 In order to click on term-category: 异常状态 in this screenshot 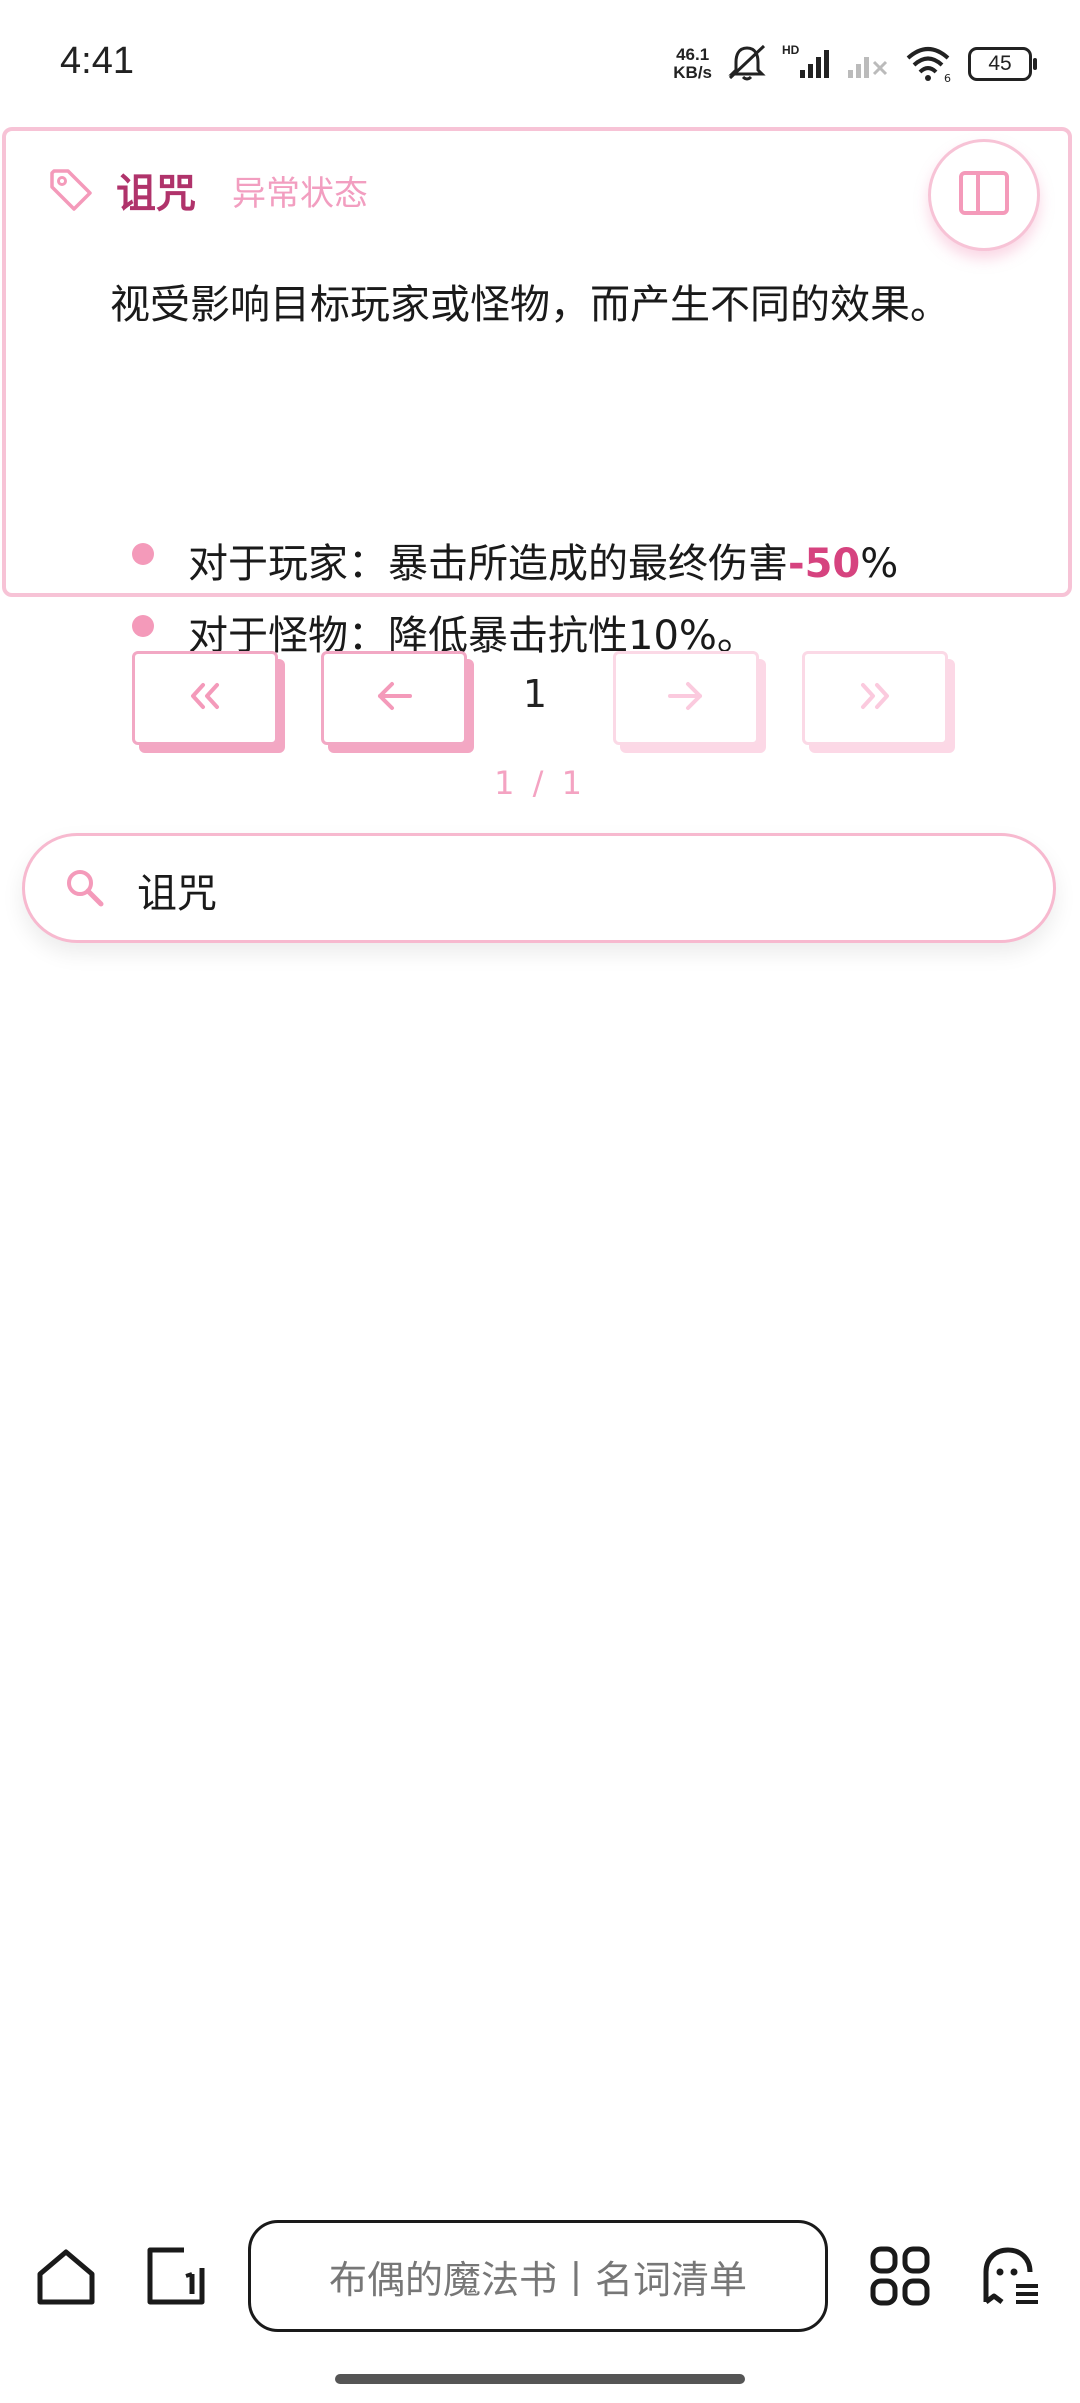, I will do `click(300, 190)`.